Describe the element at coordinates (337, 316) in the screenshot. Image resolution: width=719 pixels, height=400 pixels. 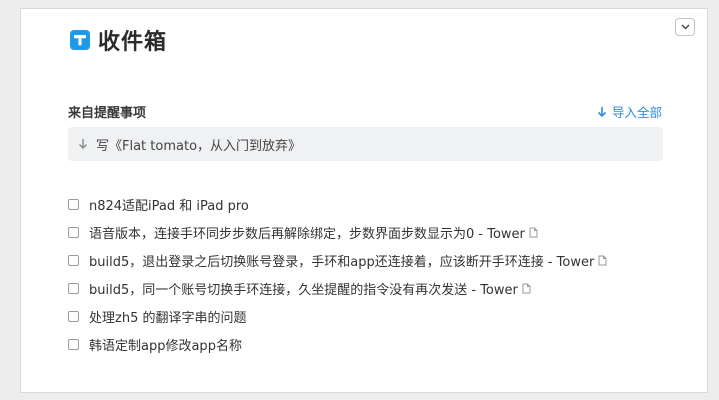
I see `todo-item: 处理zh5 的翻译字串的问题` at that location.